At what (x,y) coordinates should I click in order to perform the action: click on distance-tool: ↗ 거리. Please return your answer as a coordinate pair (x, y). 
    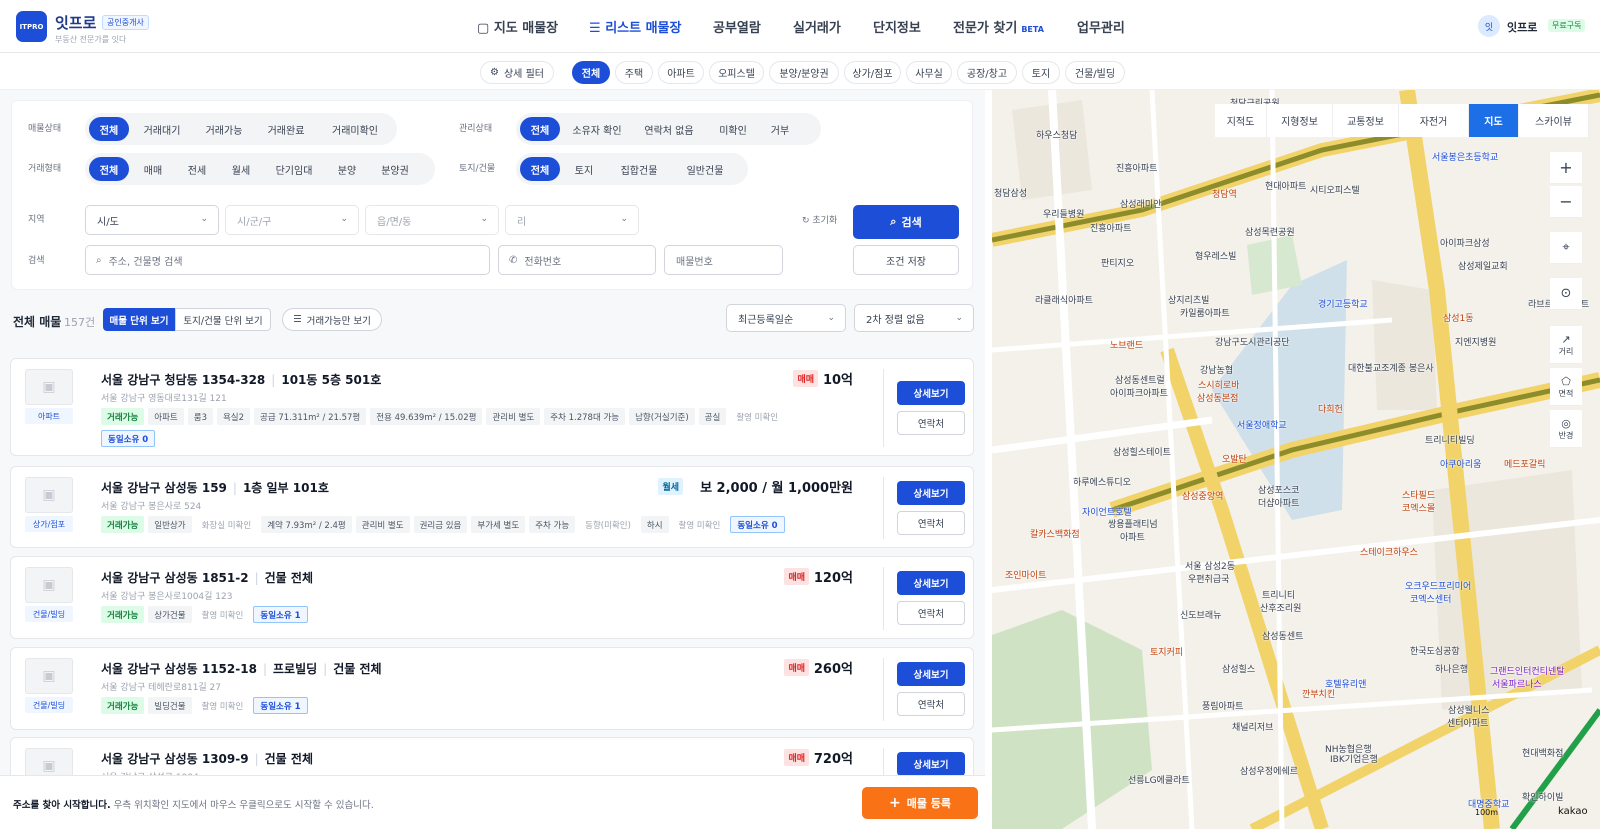
    Looking at the image, I should click on (1566, 345).